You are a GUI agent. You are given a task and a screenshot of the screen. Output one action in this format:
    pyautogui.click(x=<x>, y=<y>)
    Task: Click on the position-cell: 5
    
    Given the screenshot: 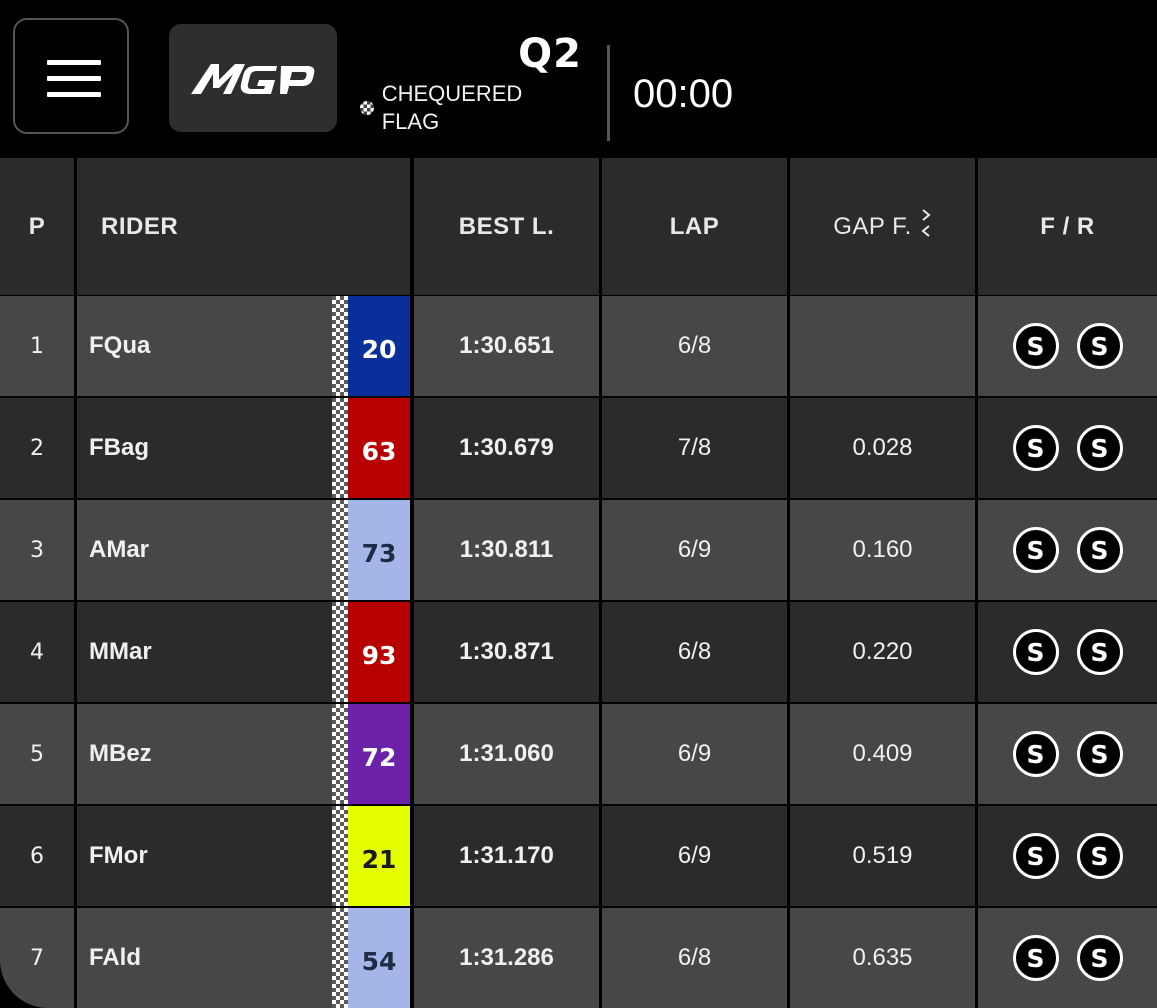 What is the action you would take?
    pyautogui.click(x=37, y=754)
    